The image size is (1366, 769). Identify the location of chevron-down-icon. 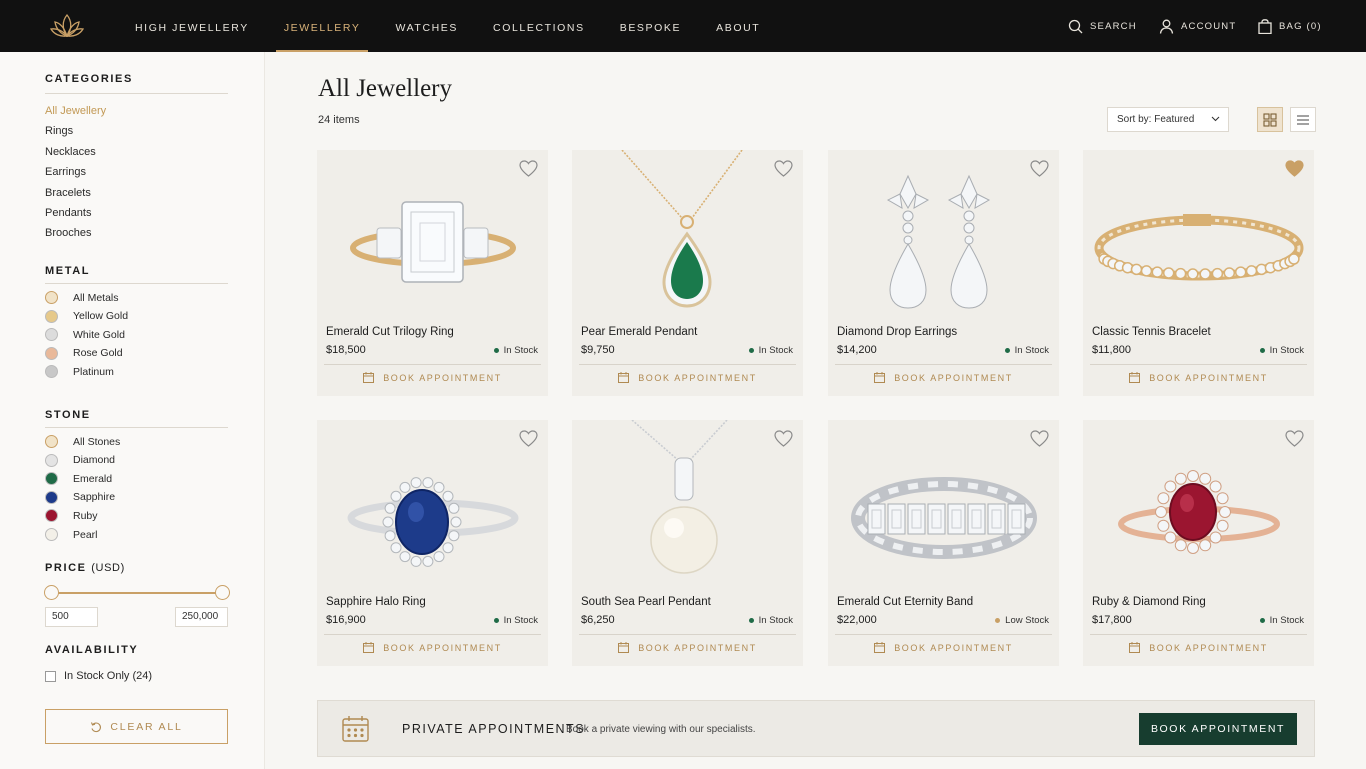
(1215, 119).